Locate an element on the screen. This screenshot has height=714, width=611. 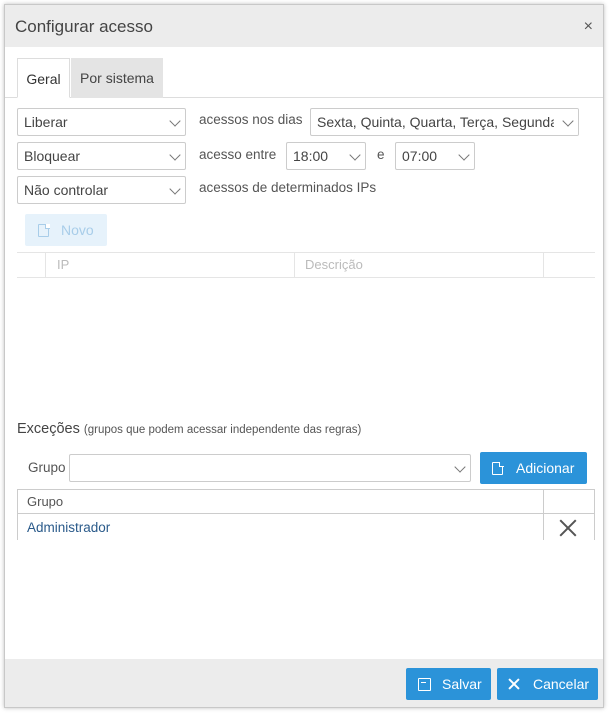
dialog-title: Configurar acesso is located at coordinates (84, 26).